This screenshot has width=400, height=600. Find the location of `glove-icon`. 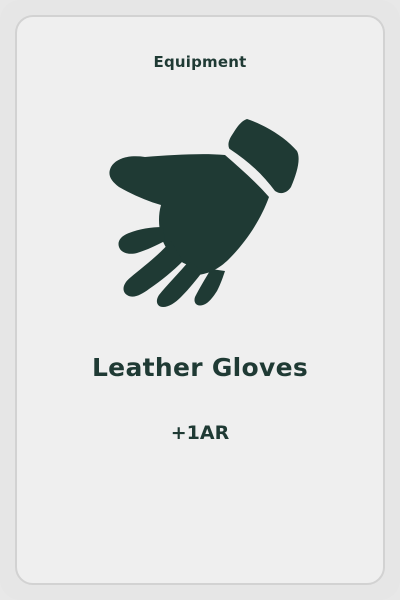

glove-icon is located at coordinates (204, 213).